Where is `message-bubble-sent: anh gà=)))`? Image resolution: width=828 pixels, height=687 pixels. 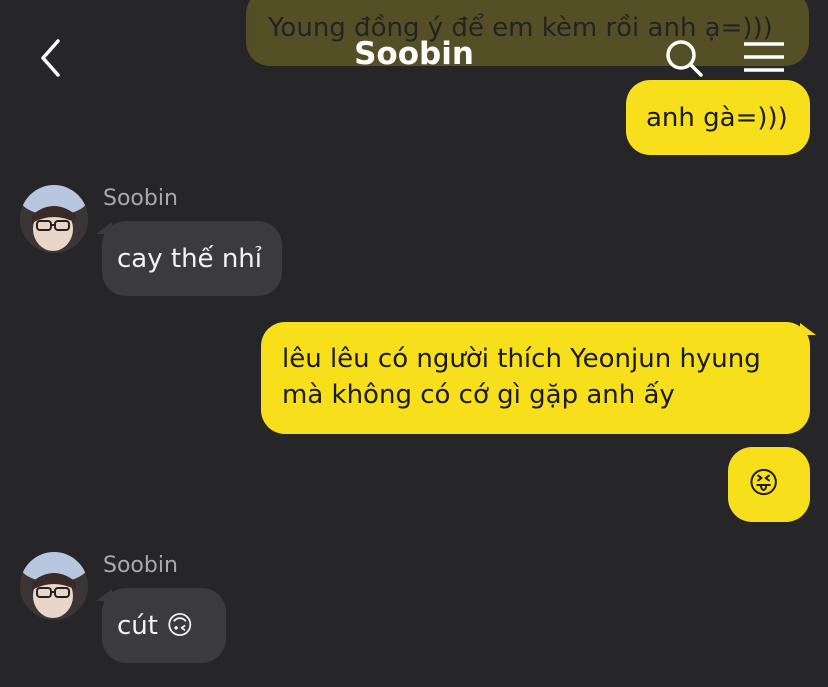 message-bubble-sent: anh gà=))) is located at coordinates (718, 117).